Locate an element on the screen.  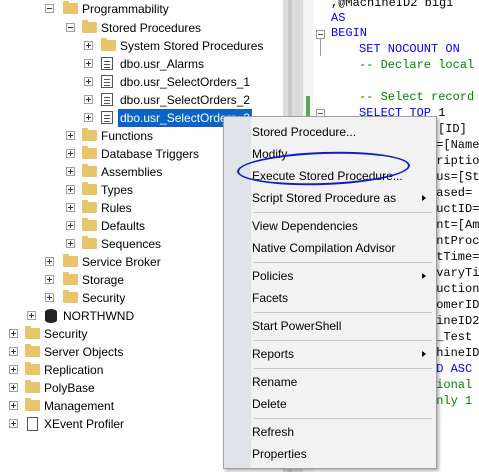
tree-item-sequences: Sequences is located at coordinates (110, 244).